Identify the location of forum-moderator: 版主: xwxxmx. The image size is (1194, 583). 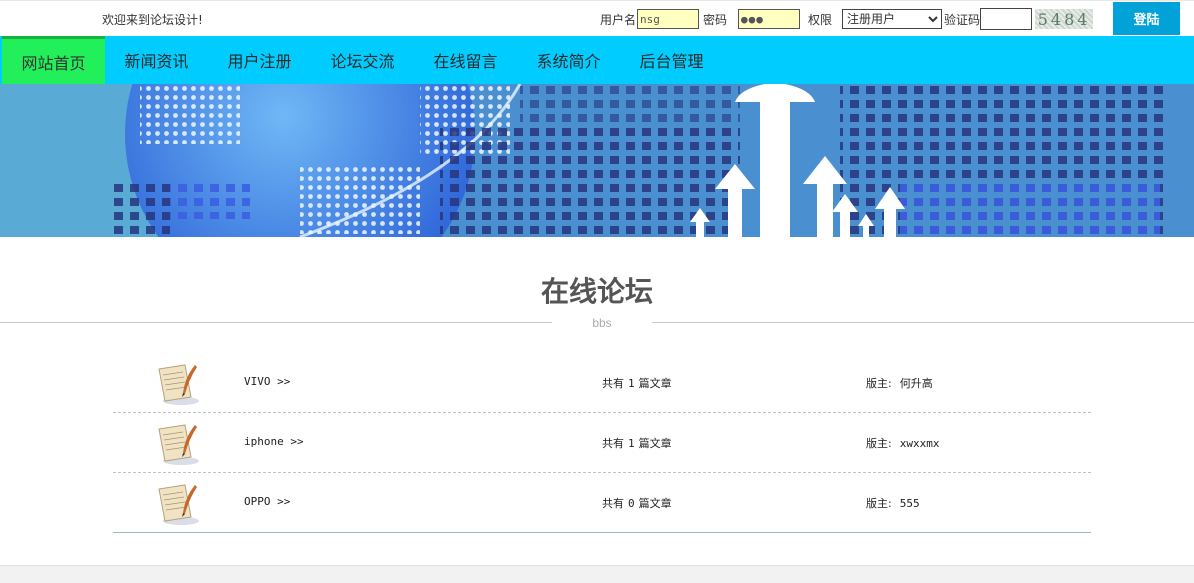
(902, 443).